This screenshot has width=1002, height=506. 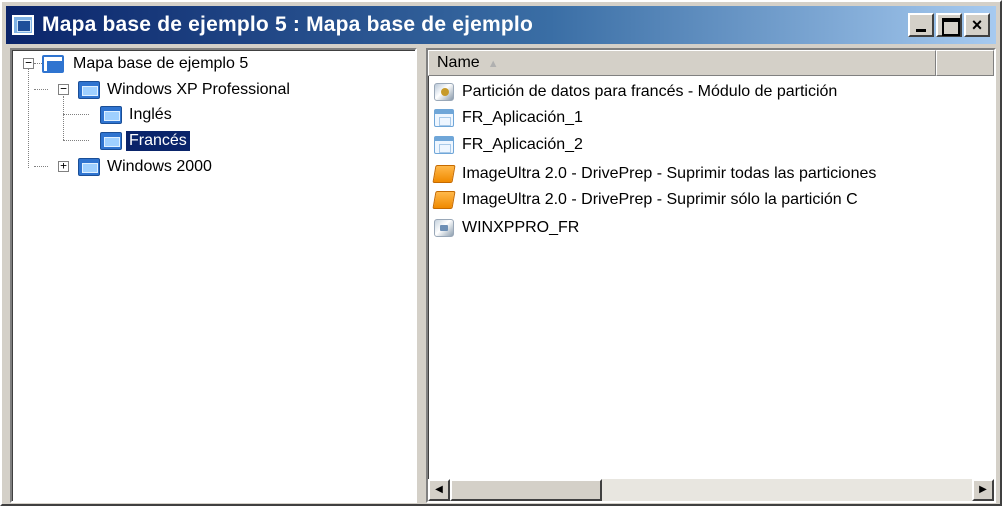 I want to click on list-item-label: FR_Aplicación_2, so click(x=522, y=144).